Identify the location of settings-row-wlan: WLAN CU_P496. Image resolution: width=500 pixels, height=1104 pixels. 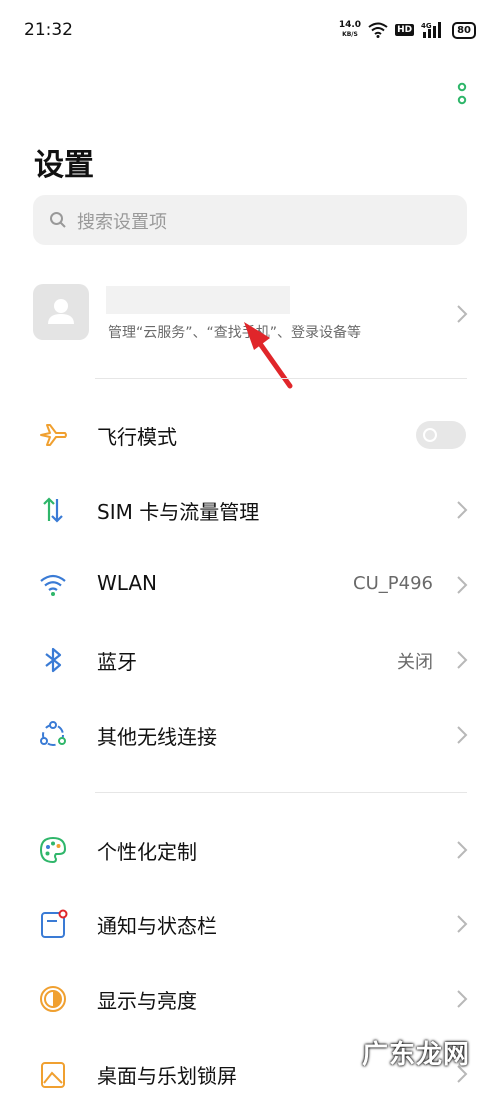
(250, 585).